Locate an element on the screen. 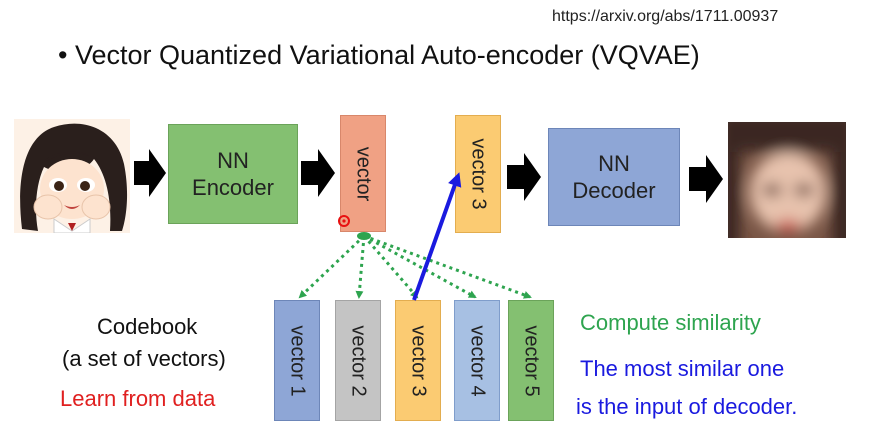 This screenshot has width=870, height=442. most-similar-label: The most similar one is located at coordinates (682, 368).